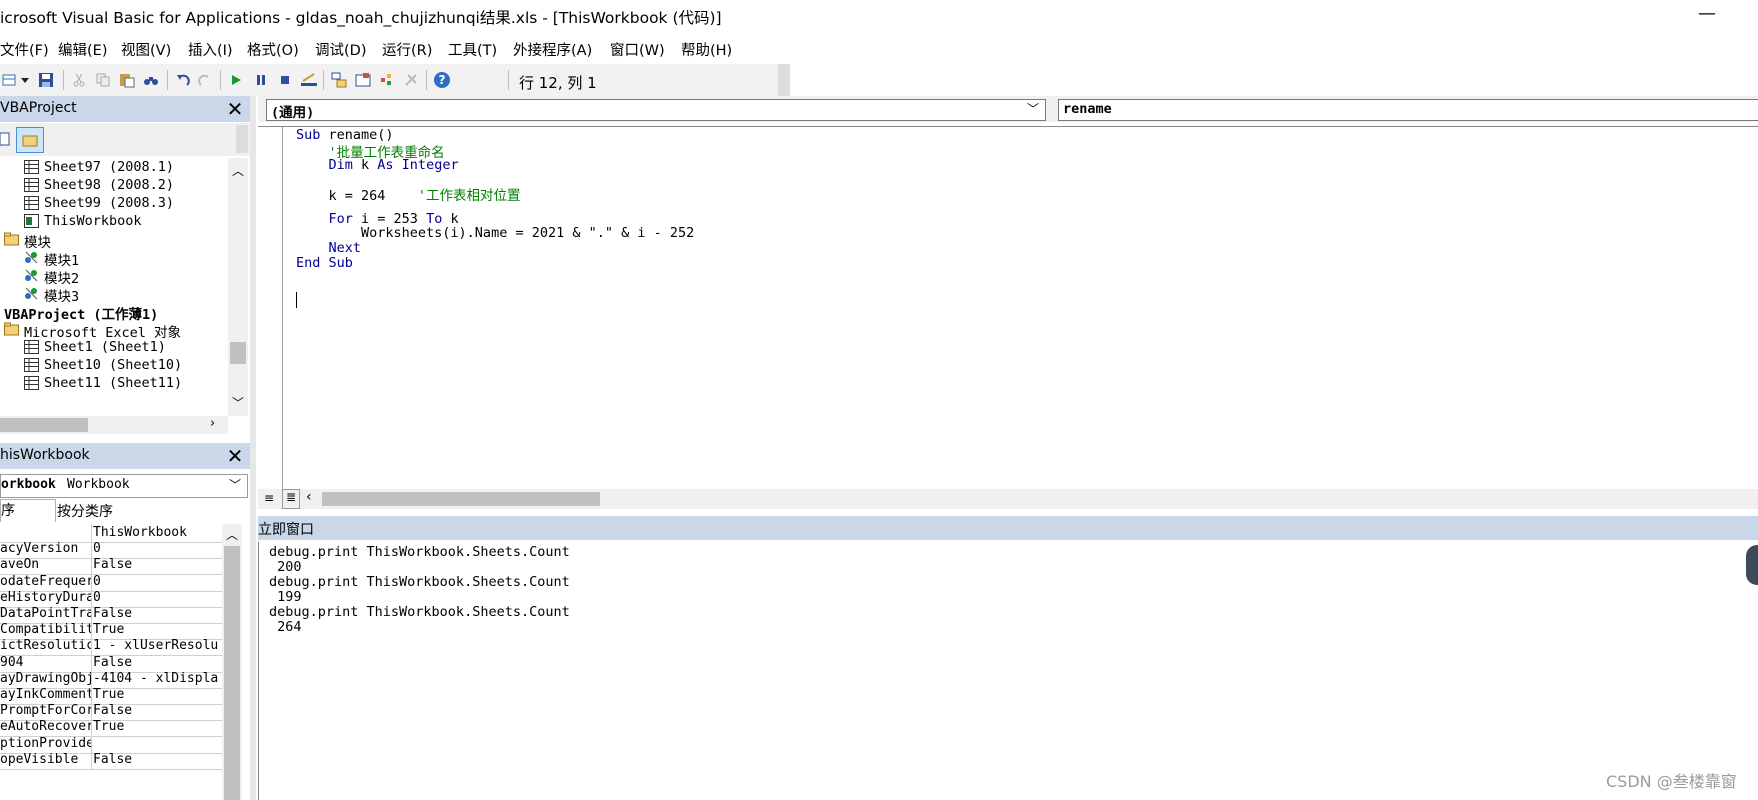 The width and height of the screenshot is (1758, 800). I want to click on object-browser-icon, so click(387, 80).